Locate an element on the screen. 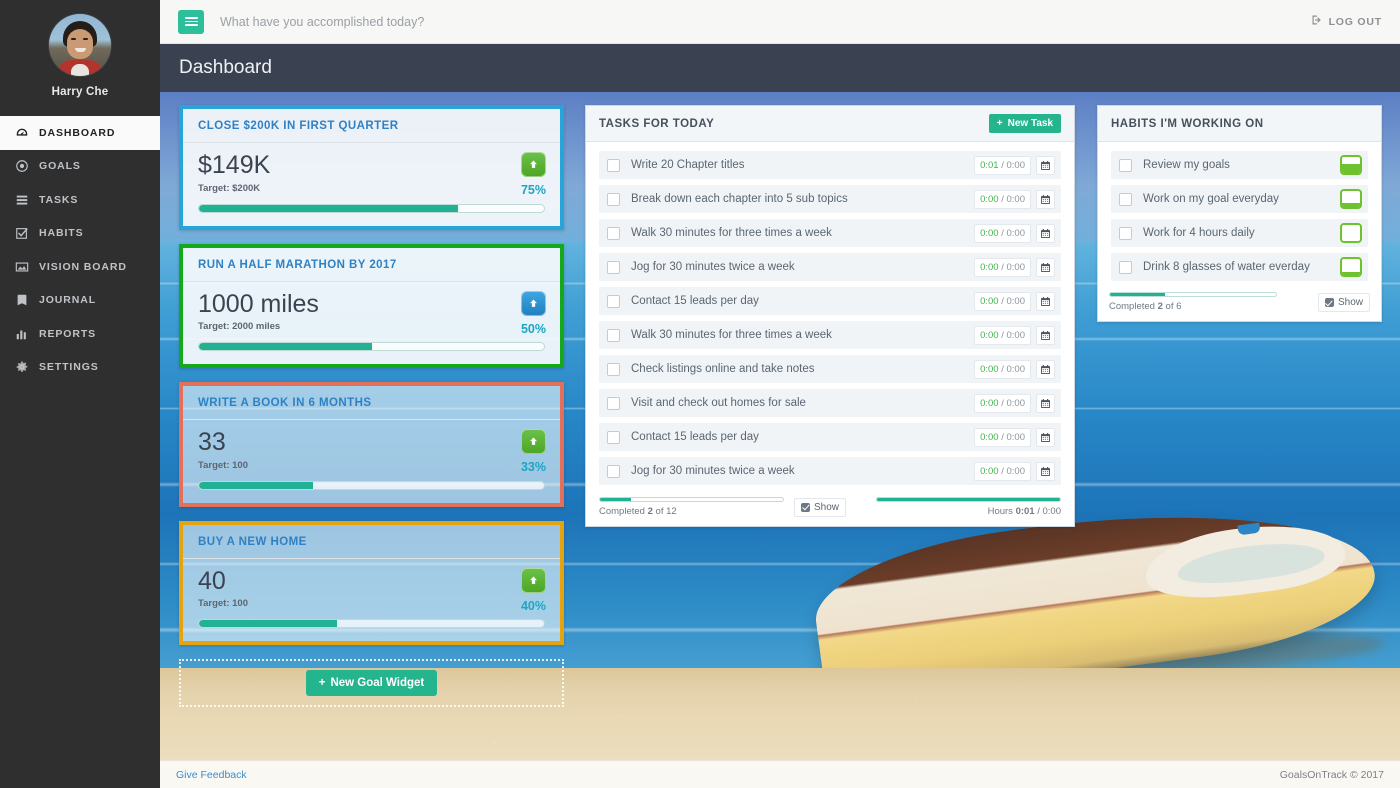 This screenshot has height=788, width=1400. habit-label: Work on my goal everyday is located at coordinates (1211, 199).